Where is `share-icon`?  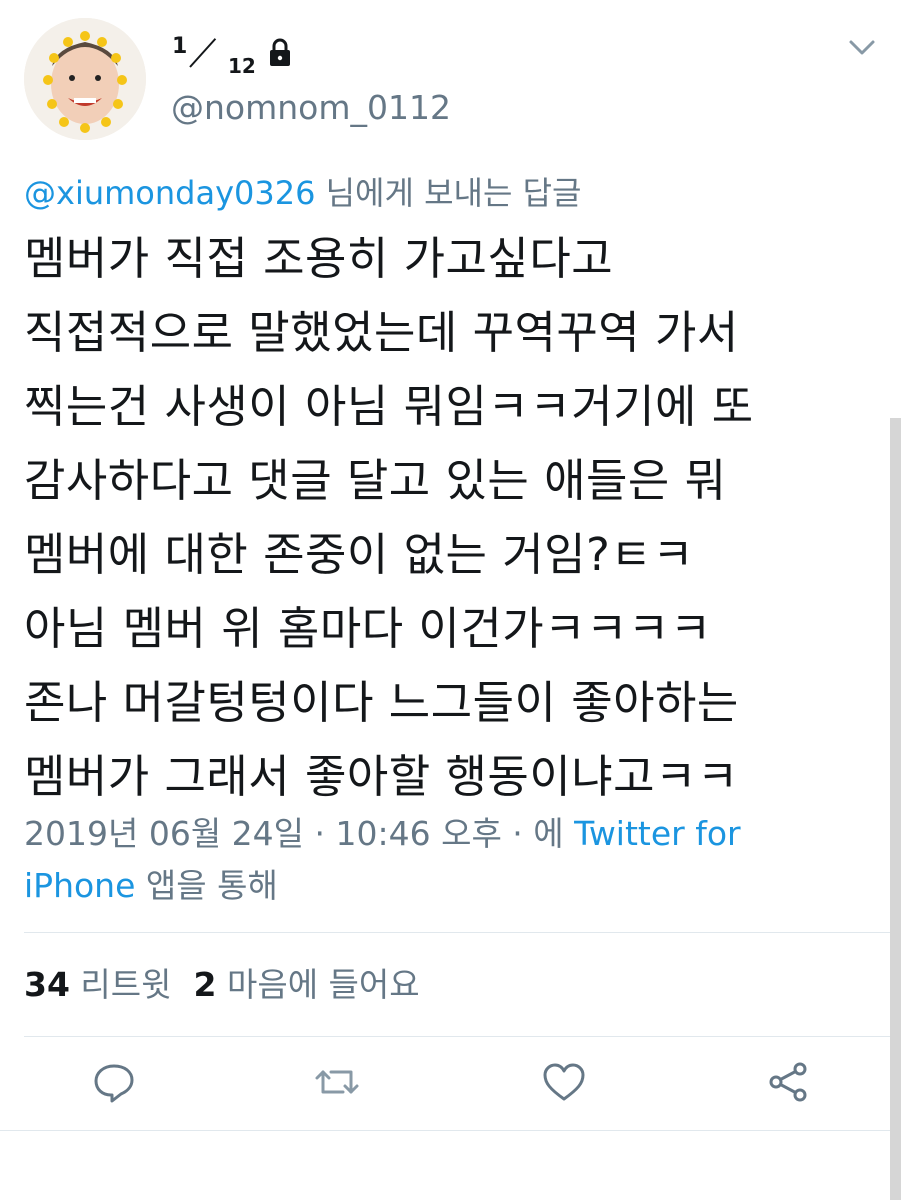 share-icon is located at coordinates (788, 1082).